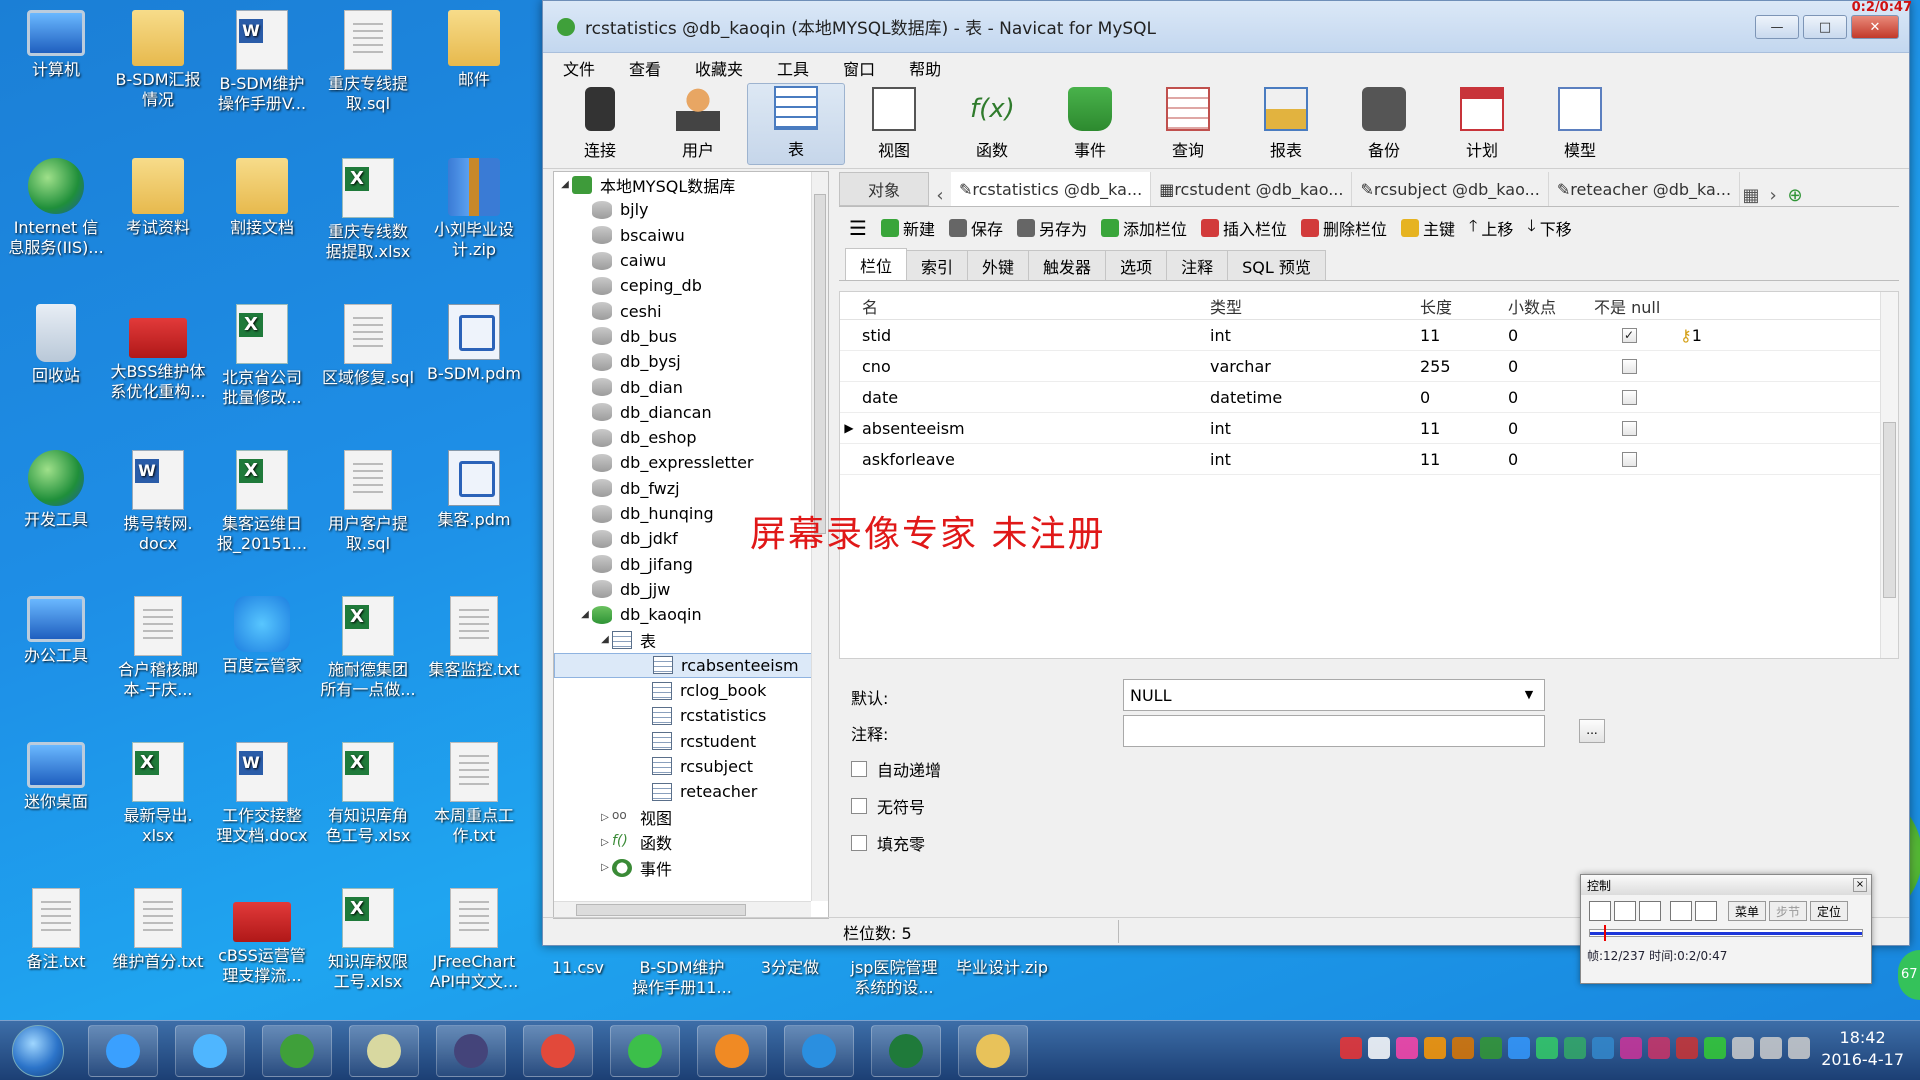 Image resolution: width=1920 pixels, height=1080 pixels. What do you see at coordinates (691, 639) in the screenshot?
I see `tree-item: ◢ 表` at bounding box center [691, 639].